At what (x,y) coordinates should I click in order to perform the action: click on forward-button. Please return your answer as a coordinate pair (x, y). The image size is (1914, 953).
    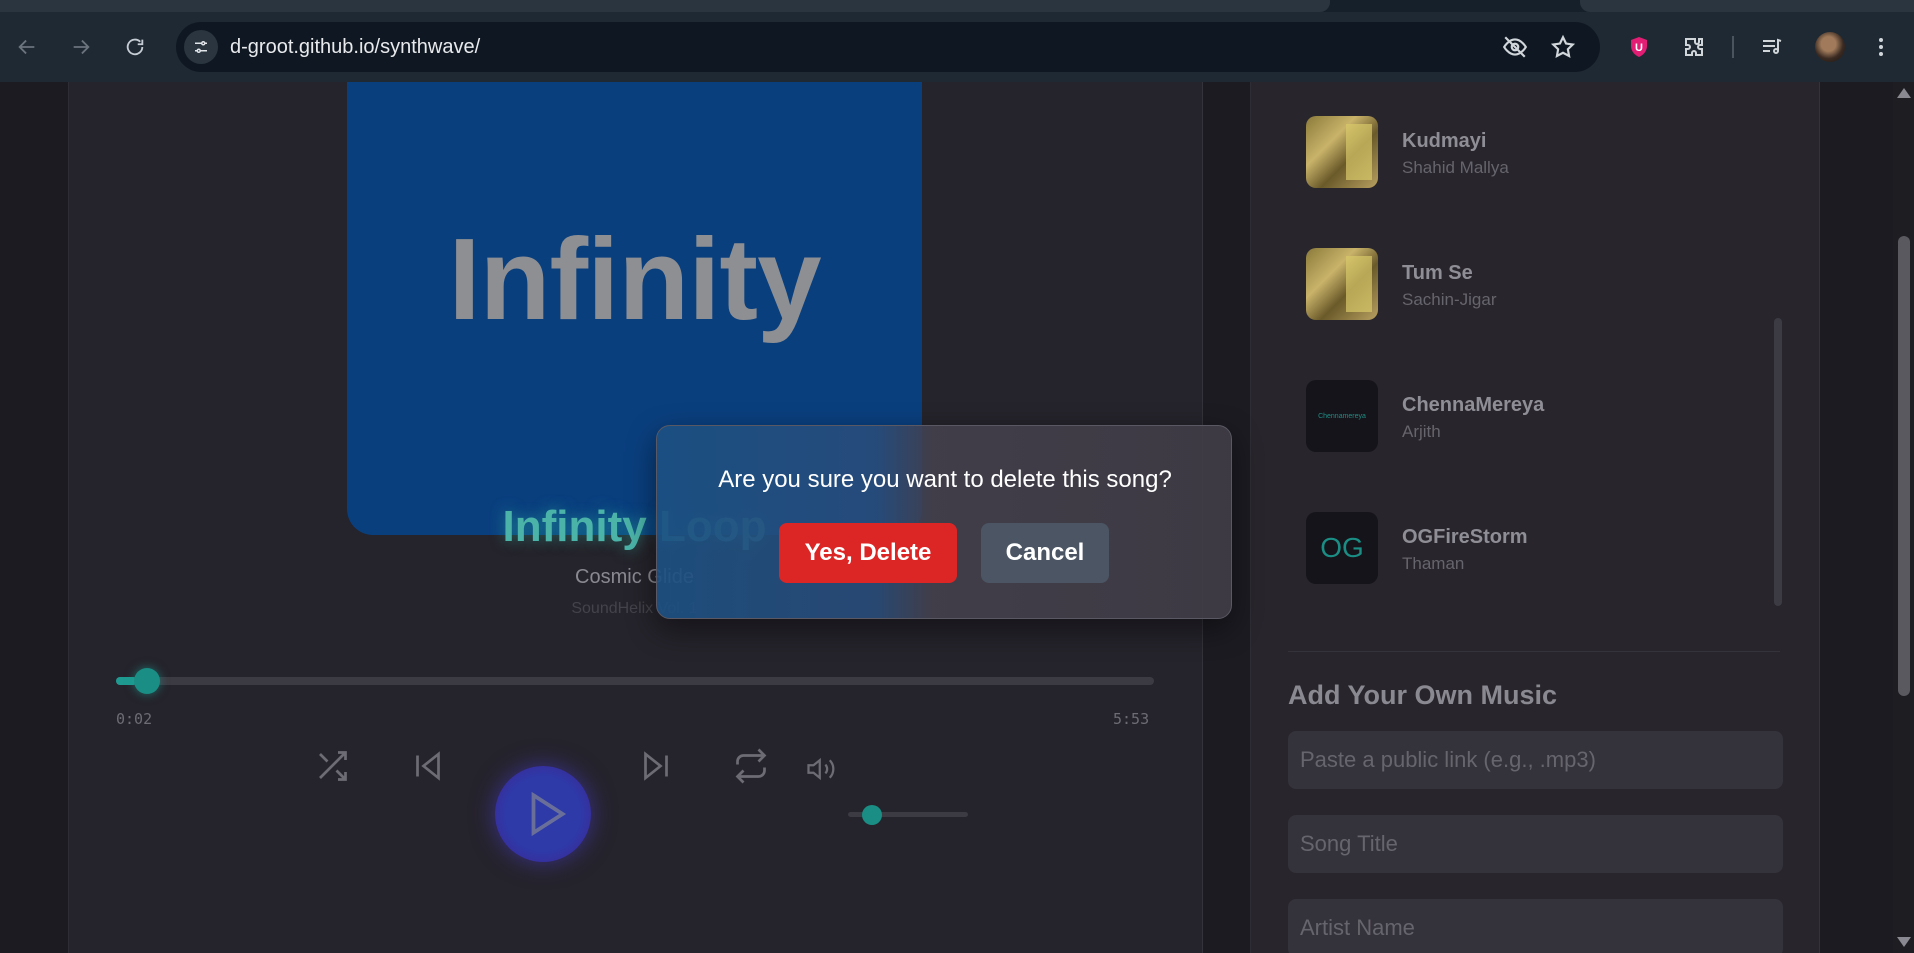
    Looking at the image, I should click on (81, 47).